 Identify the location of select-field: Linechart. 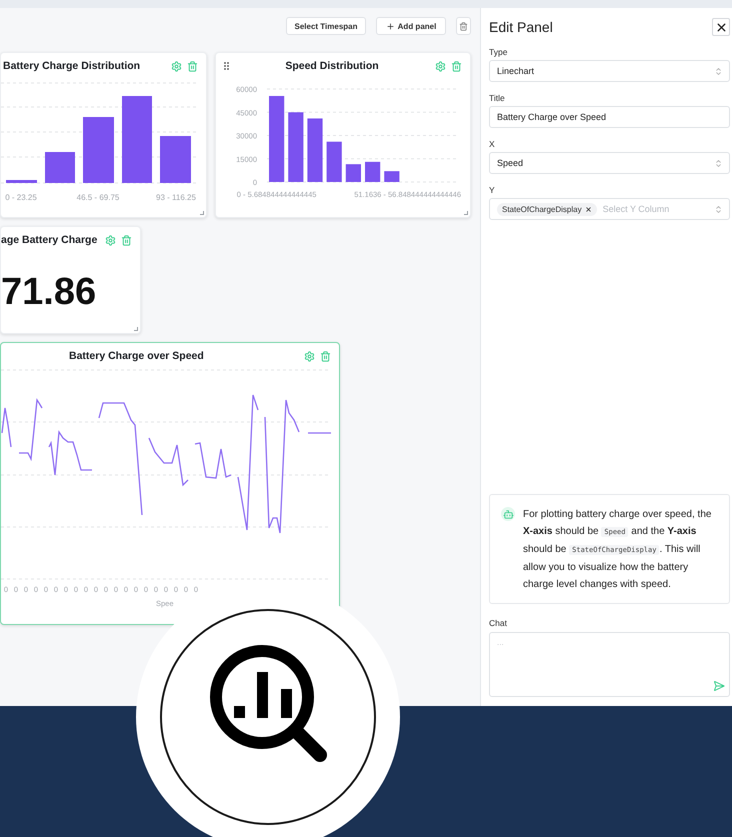
(609, 71).